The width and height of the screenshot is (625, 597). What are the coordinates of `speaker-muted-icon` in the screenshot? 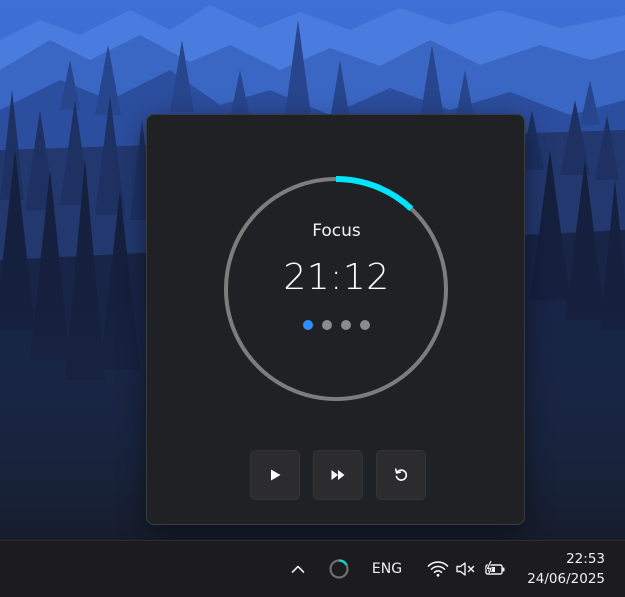 It's located at (465, 569).